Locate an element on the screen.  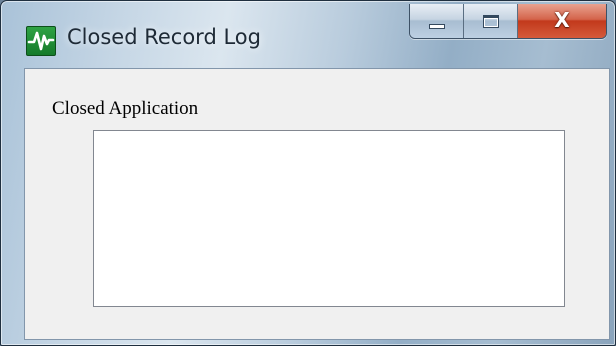
close-icon: X is located at coordinates (562, 20).